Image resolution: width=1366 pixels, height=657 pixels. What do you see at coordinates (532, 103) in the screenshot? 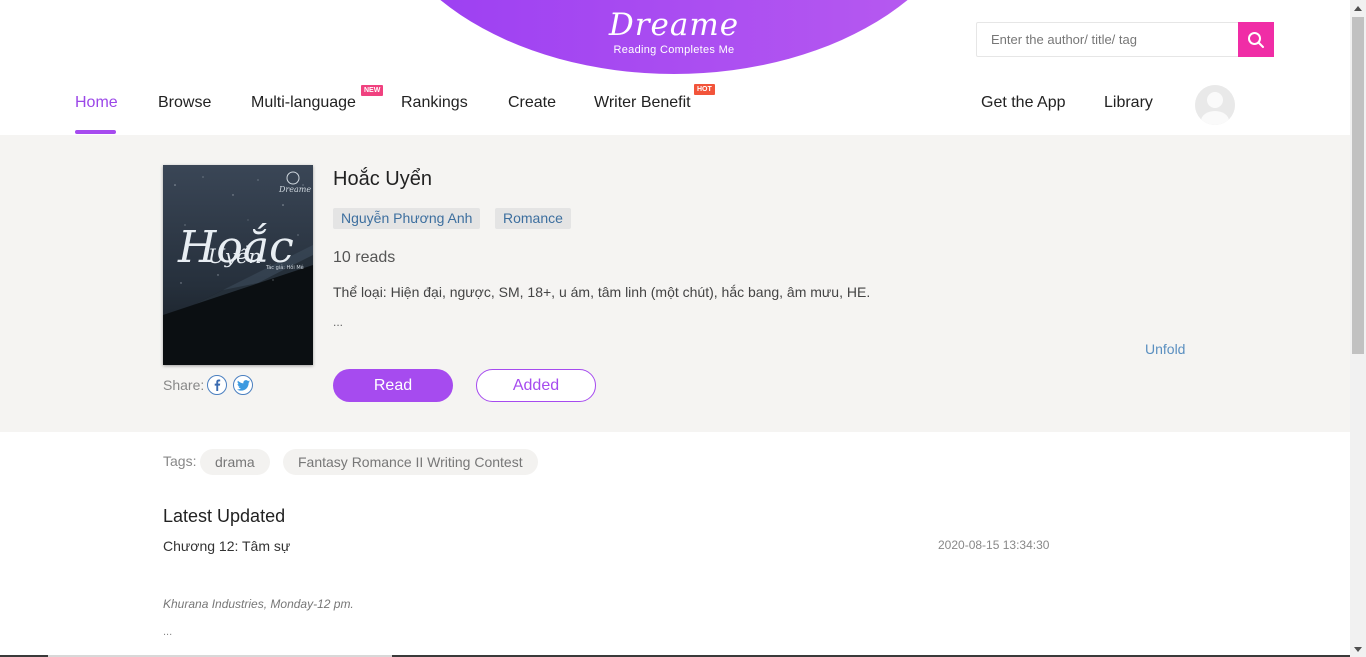
I see `nav-create: Create` at bounding box center [532, 103].